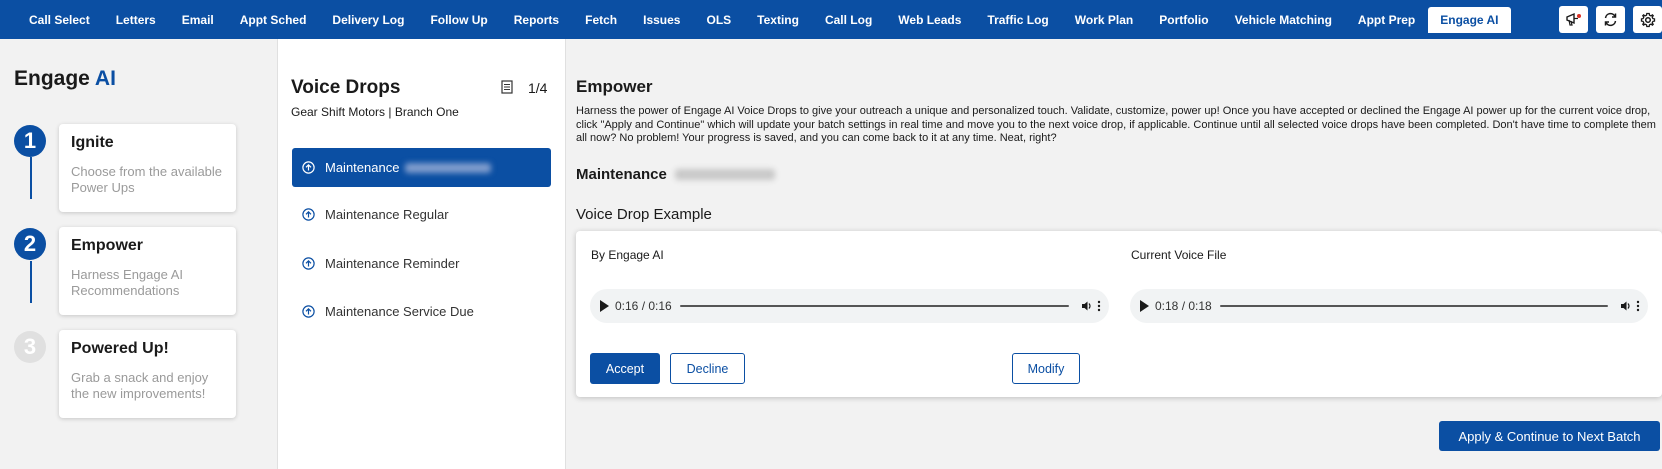  I want to click on step-number-2: 2, so click(30, 244).